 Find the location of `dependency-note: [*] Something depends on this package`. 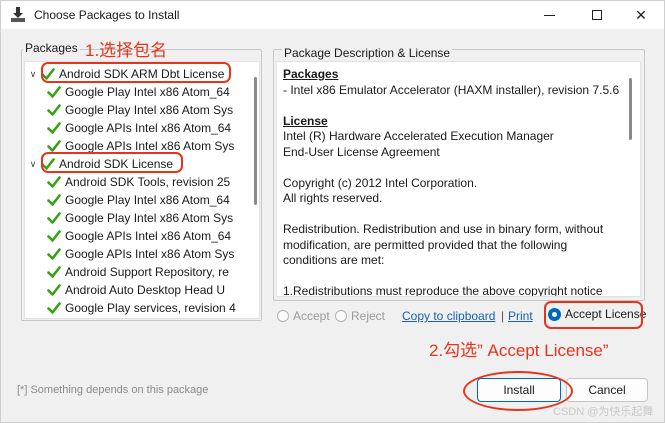

dependency-note: [*] Something depends on this package is located at coordinates (113, 390).